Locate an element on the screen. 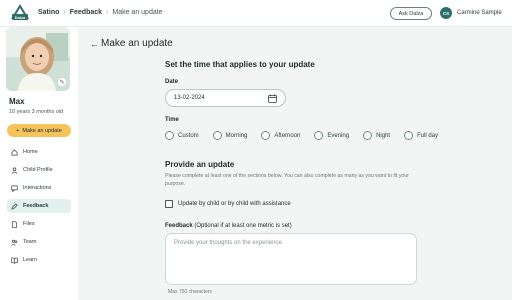  sidebar-item-files: Files is located at coordinates (39, 224).